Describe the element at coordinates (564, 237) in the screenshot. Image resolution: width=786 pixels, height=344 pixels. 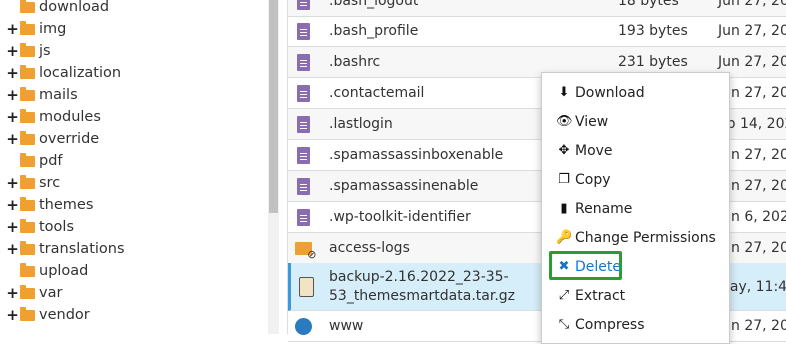
I see `key-icon: 🔑` at that location.